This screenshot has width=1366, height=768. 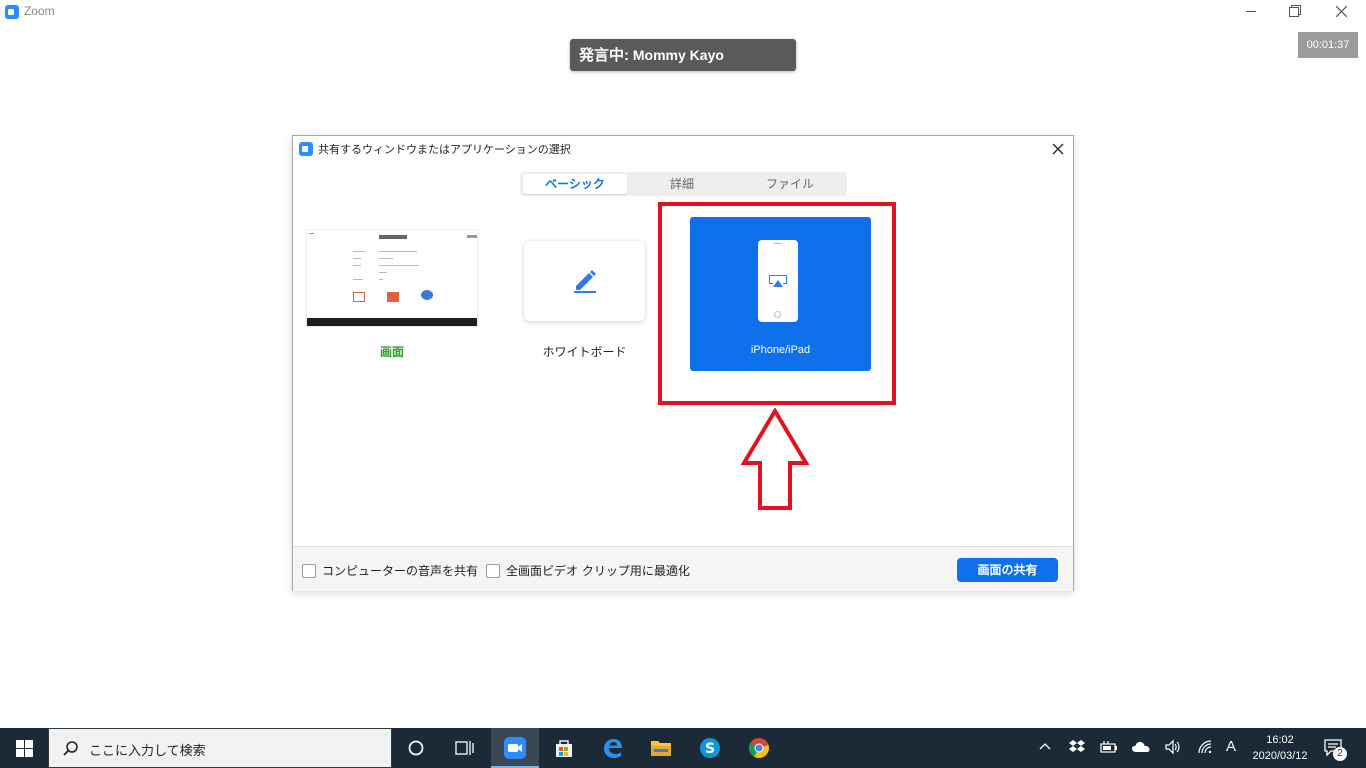 I want to click on skype-icon: S, so click(x=710, y=748).